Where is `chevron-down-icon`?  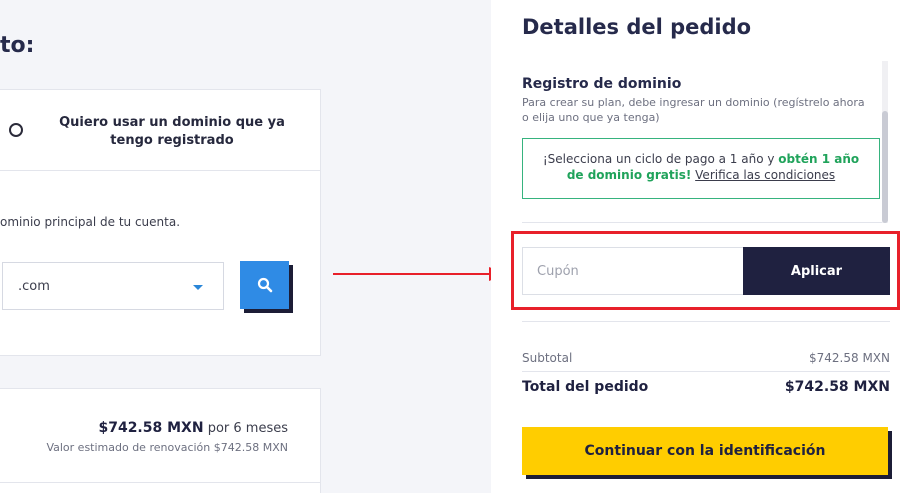
chevron-down-icon is located at coordinates (198, 287).